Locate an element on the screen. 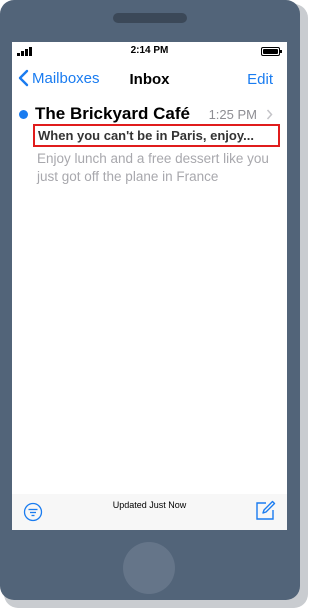 The image size is (320, 614). bottom-toolbar: Updated Just Now is located at coordinates (149, 512).